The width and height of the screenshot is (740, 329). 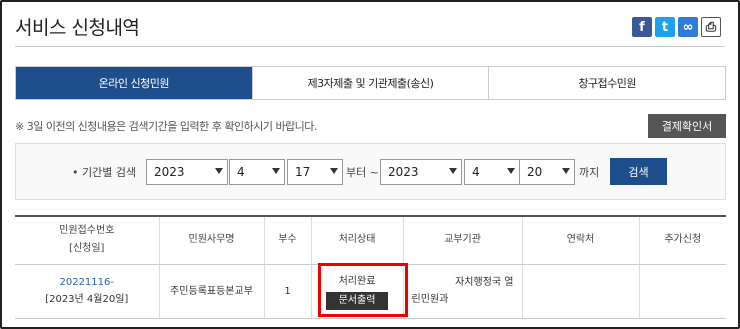 I want to click on payment-confirmation-button: 결제확인서, so click(x=687, y=126).